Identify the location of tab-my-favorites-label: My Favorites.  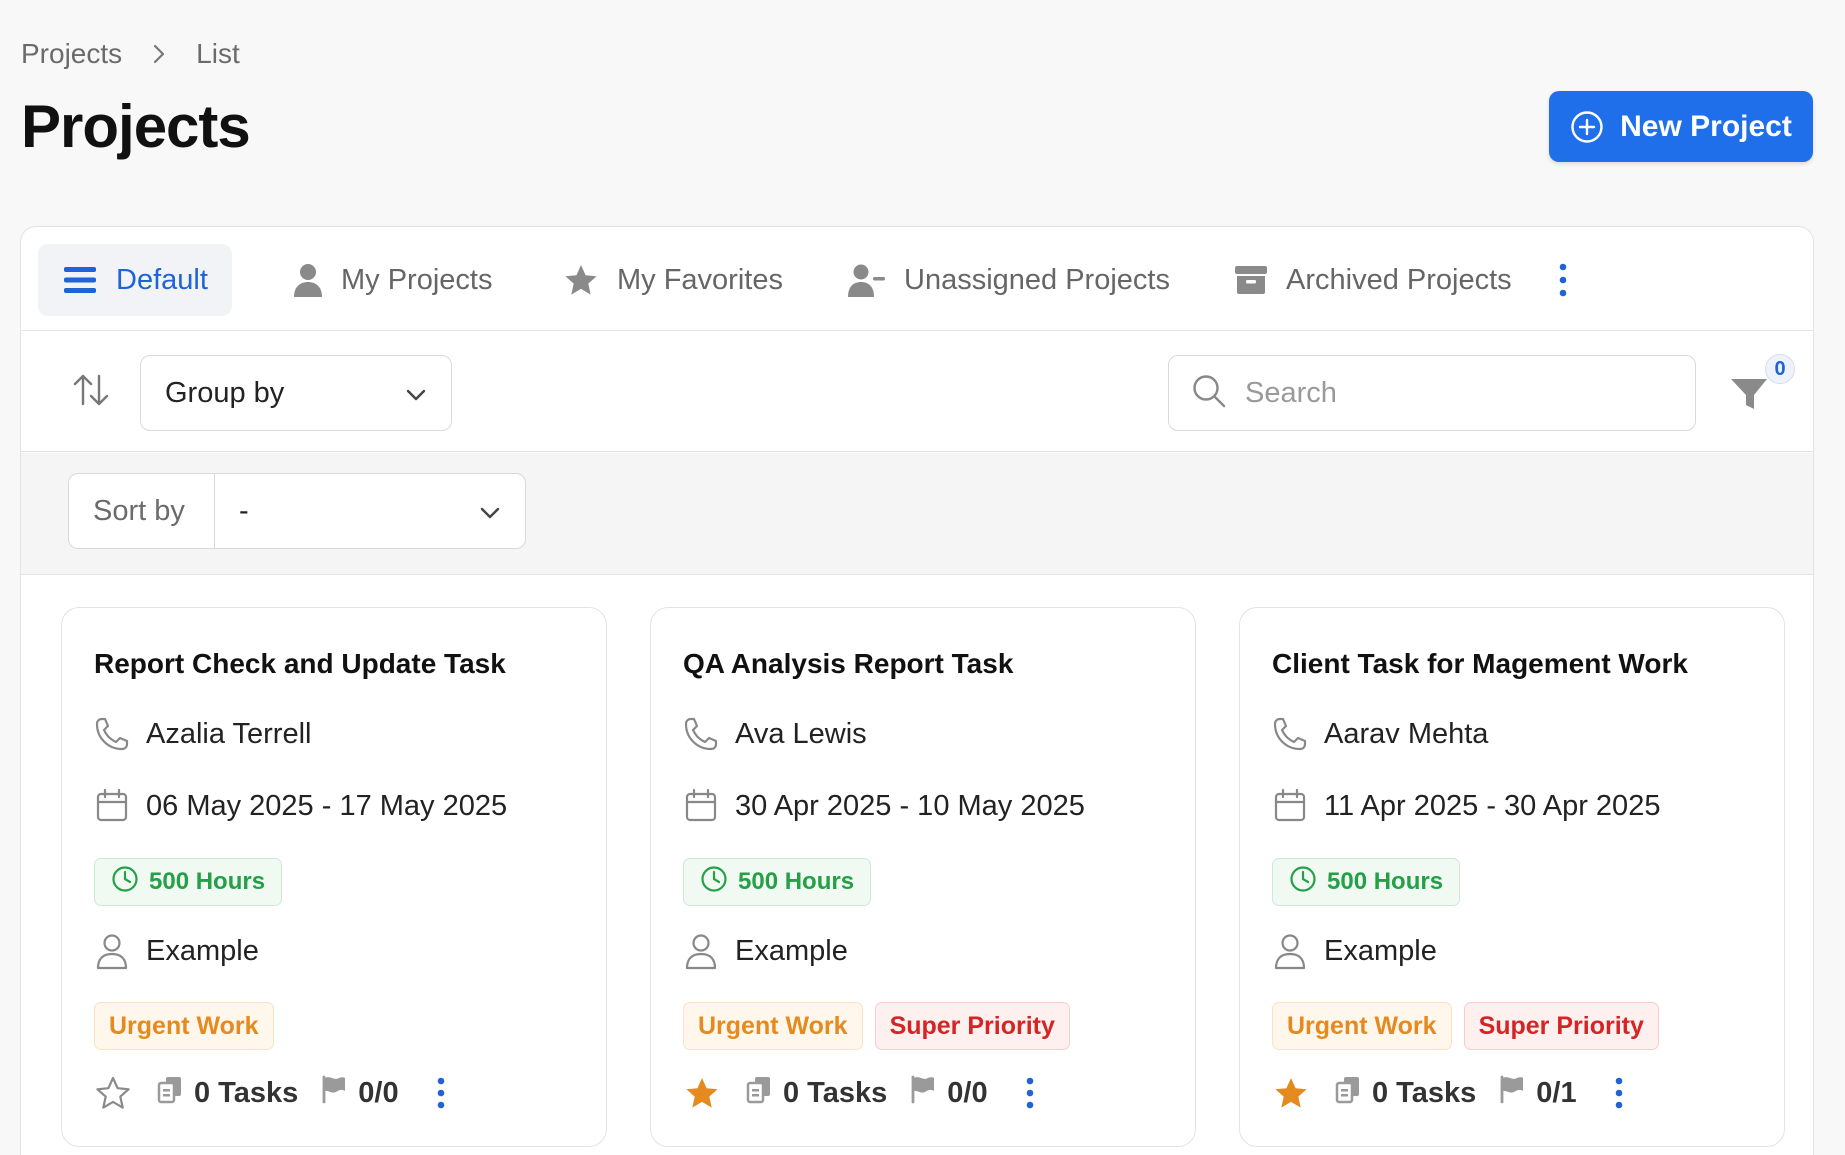
(700, 279).